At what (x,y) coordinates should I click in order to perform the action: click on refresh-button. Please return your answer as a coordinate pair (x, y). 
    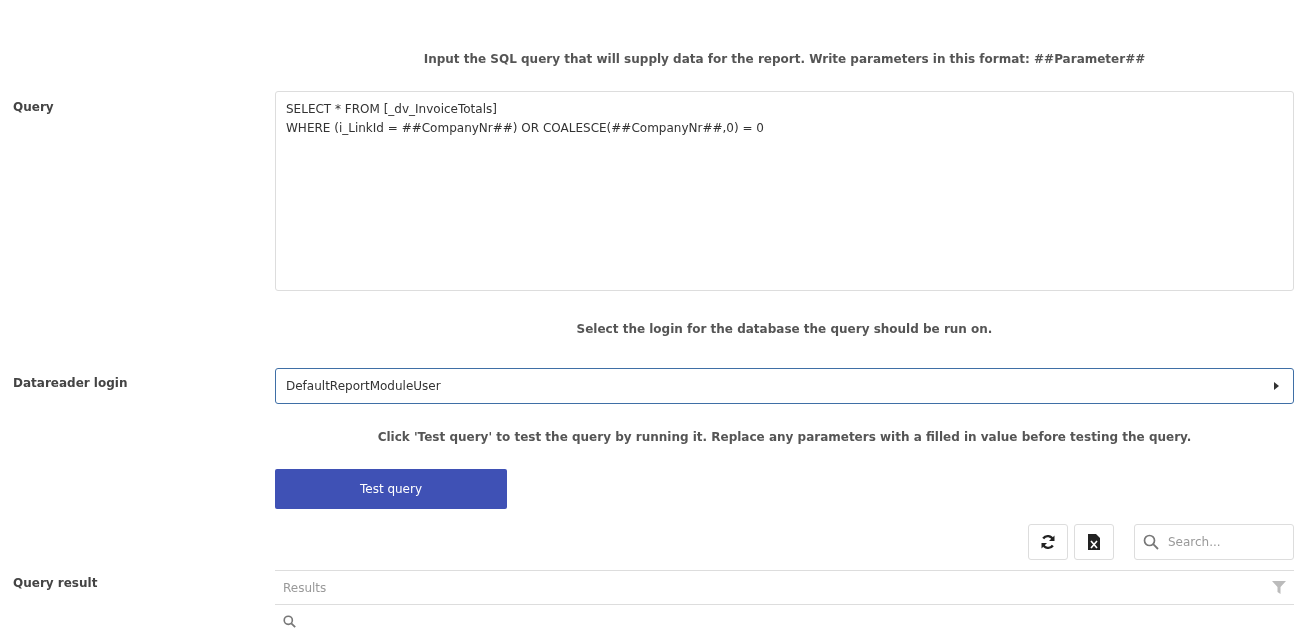
    Looking at the image, I should click on (1048, 542).